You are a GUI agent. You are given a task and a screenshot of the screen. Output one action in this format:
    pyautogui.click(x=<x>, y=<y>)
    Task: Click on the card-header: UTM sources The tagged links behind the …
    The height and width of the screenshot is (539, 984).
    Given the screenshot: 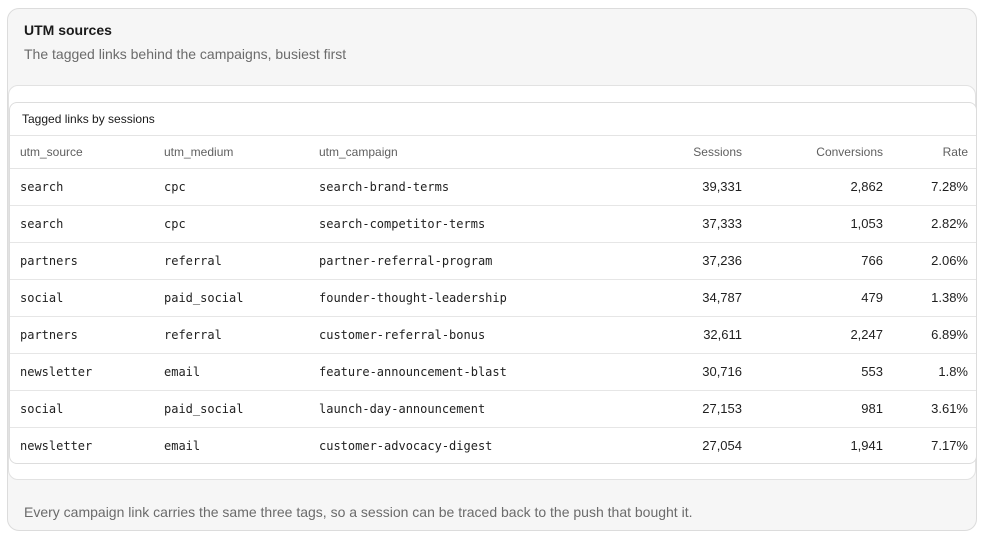 What is the action you would take?
    pyautogui.click(x=492, y=42)
    